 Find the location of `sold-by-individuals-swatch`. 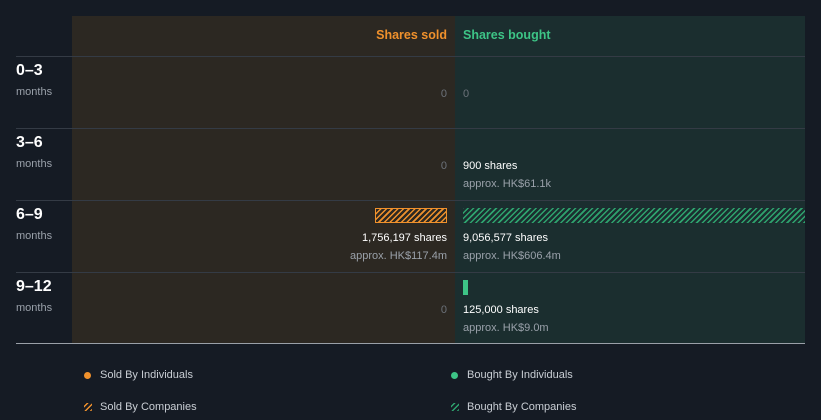

sold-by-individuals-swatch is located at coordinates (87, 375).